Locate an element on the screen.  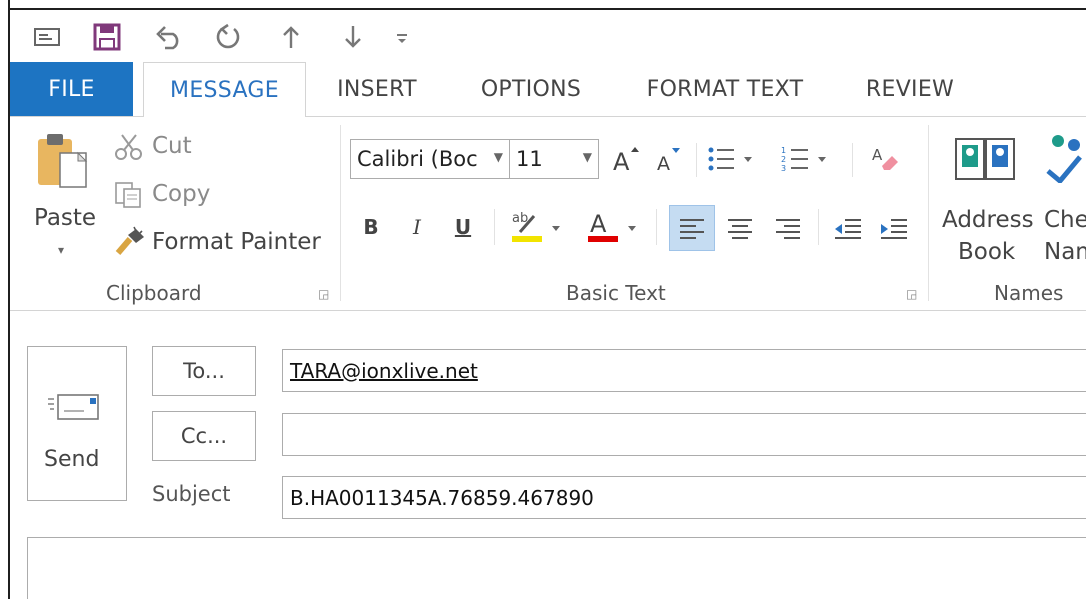
check-names-icon is located at coordinates (1066, 159).